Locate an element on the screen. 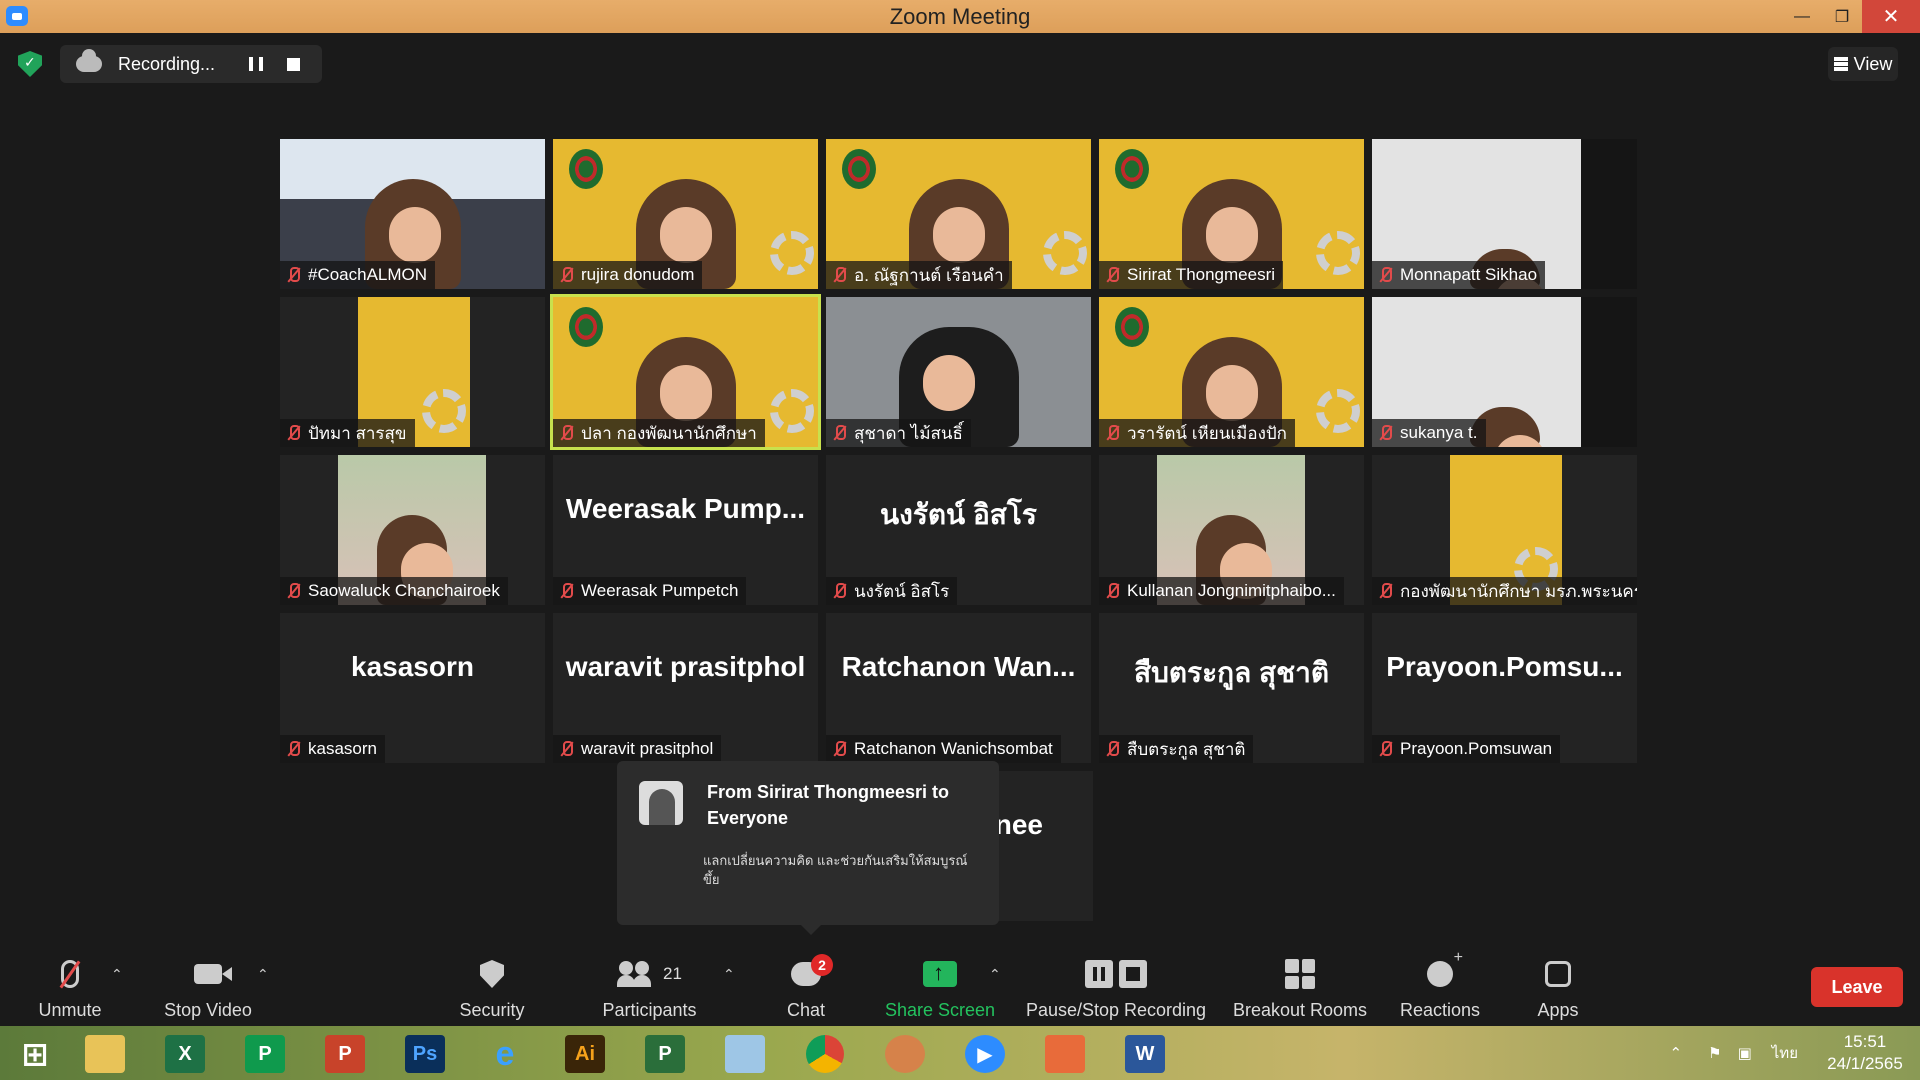 The height and width of the screenshot is (1080, 1920). network-icon: ▣ is located at coordinates (1745, 1053).